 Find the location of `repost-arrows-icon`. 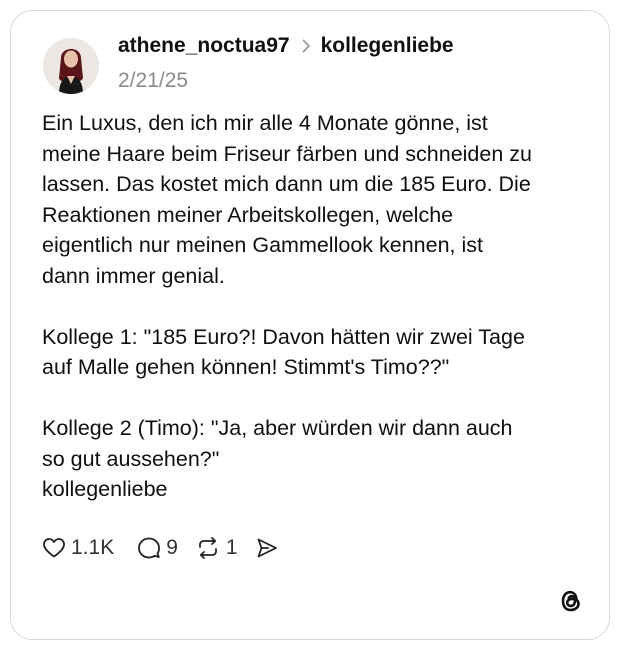

repost-arrows-icon is located at coordinates (207, 548).